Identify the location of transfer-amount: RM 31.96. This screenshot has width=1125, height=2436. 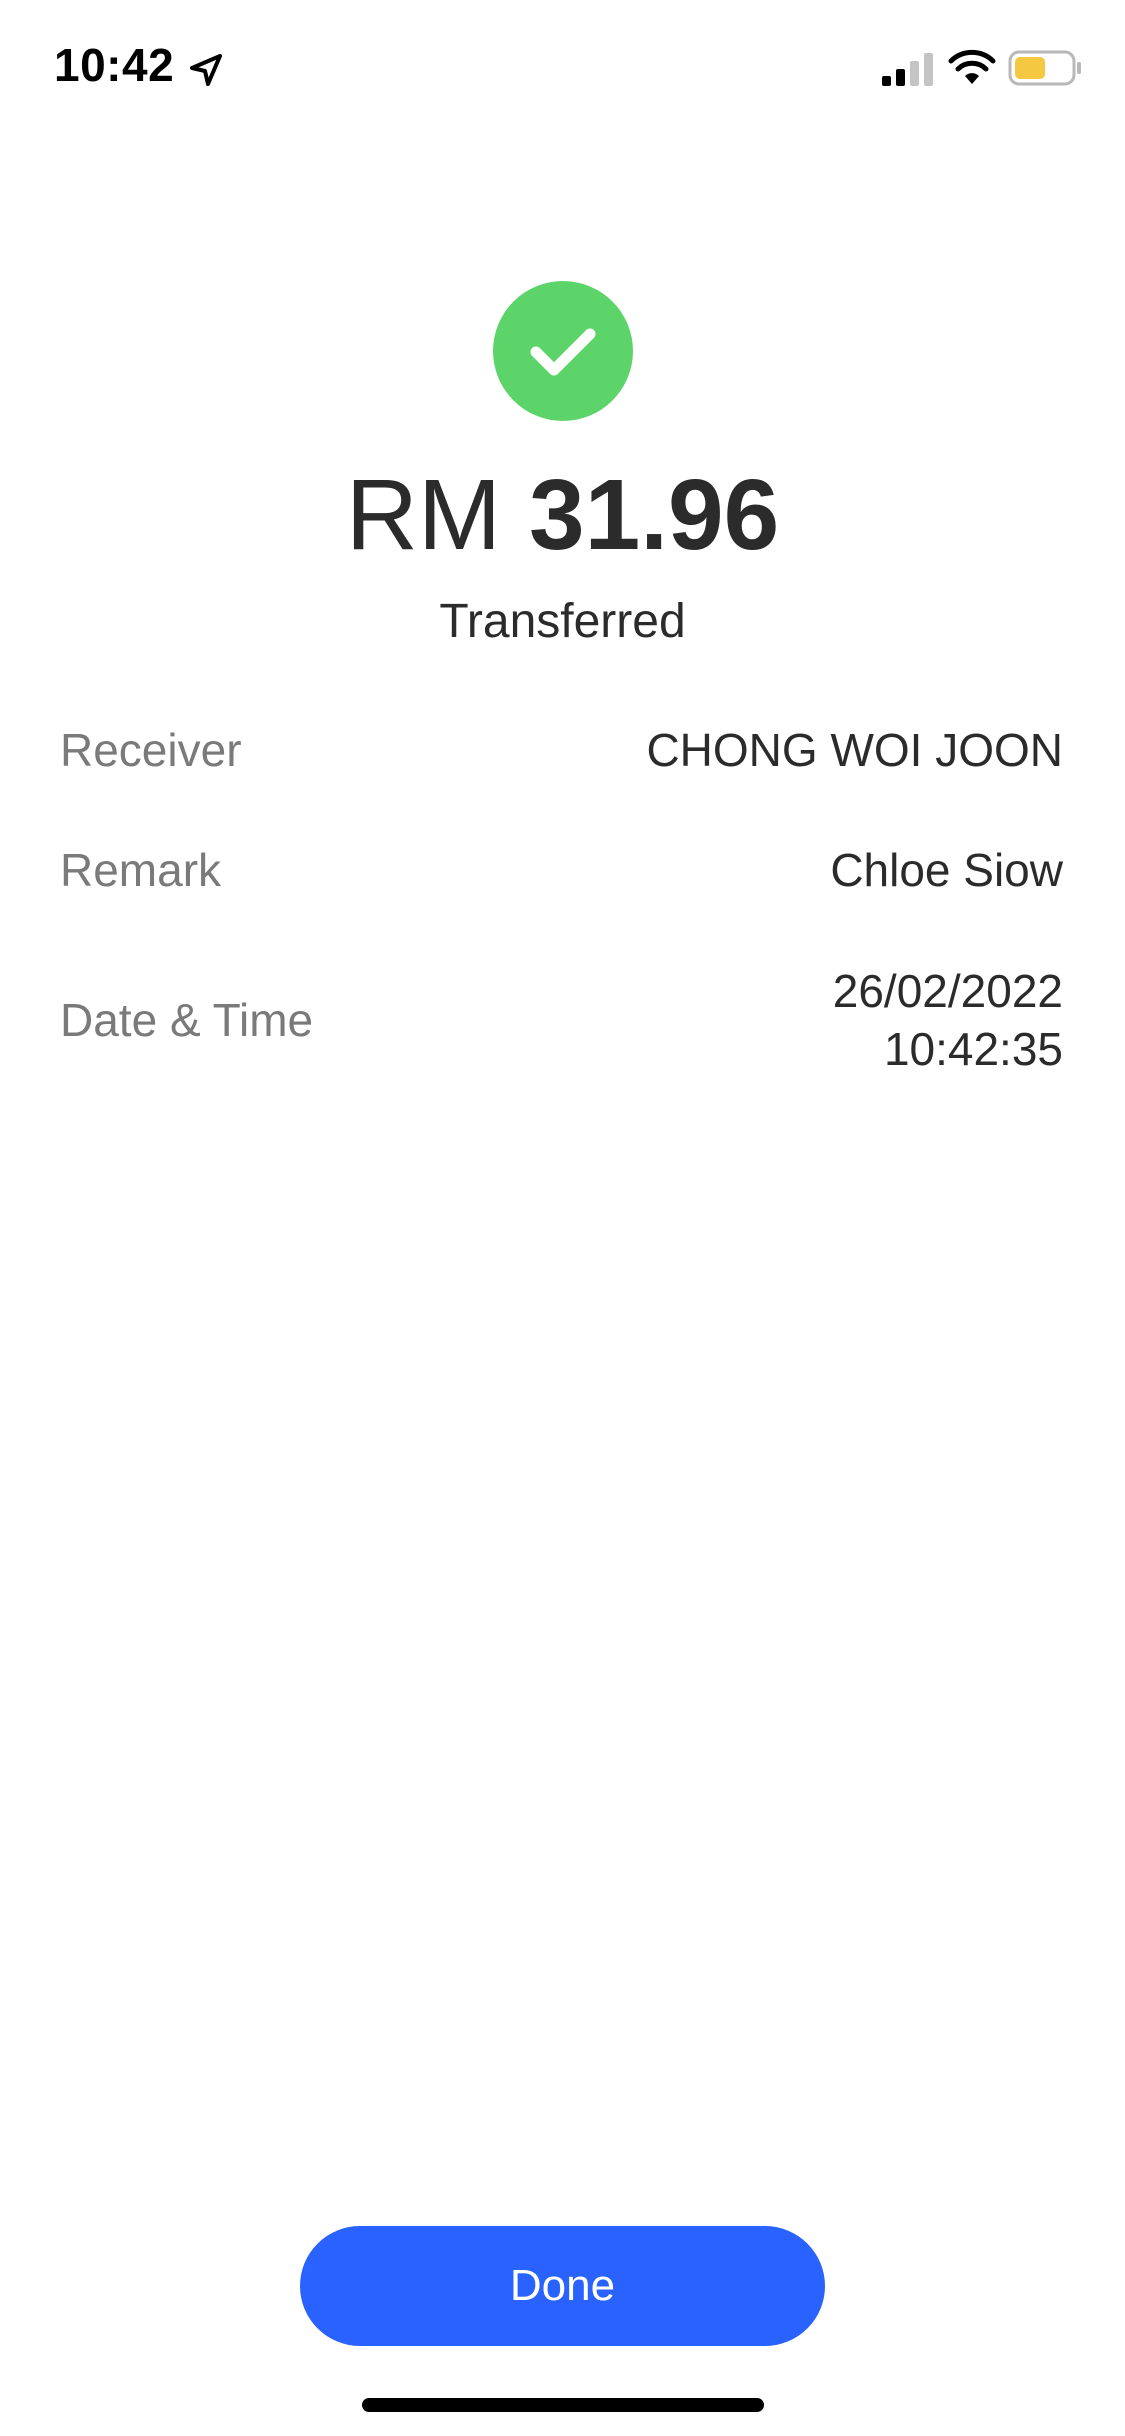
(562, 515).